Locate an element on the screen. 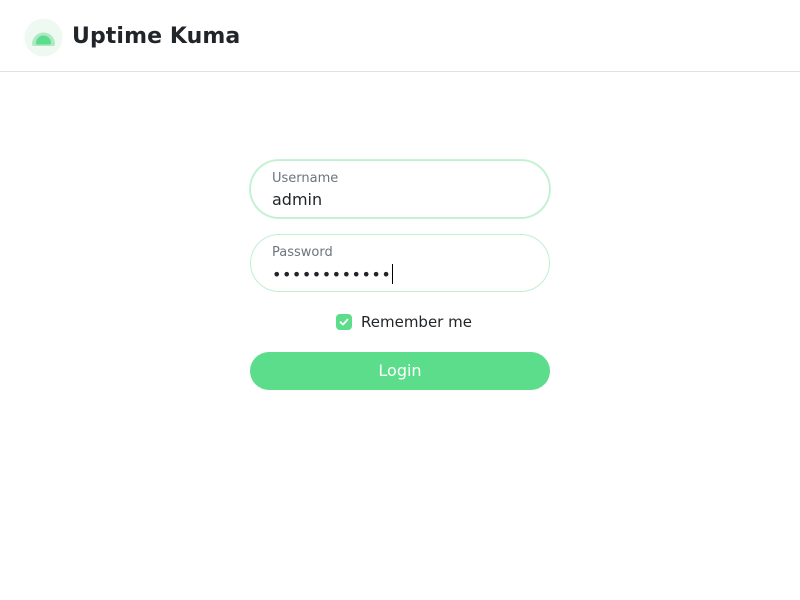 The height and width of the screenshot is (600, 800). uptime-kuma-logo-icon is located at coordinates (43, 37).